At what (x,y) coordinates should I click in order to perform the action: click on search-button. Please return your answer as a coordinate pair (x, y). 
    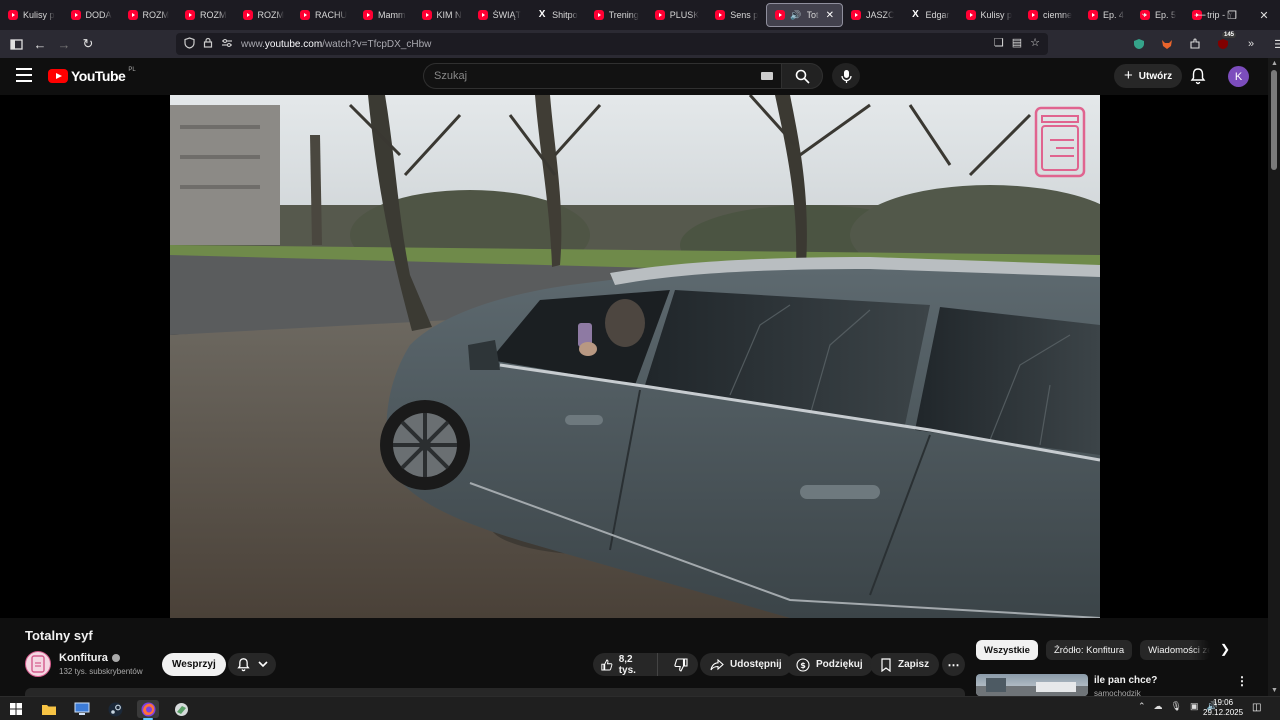
    Looking at the image, I should click on (802, 76).